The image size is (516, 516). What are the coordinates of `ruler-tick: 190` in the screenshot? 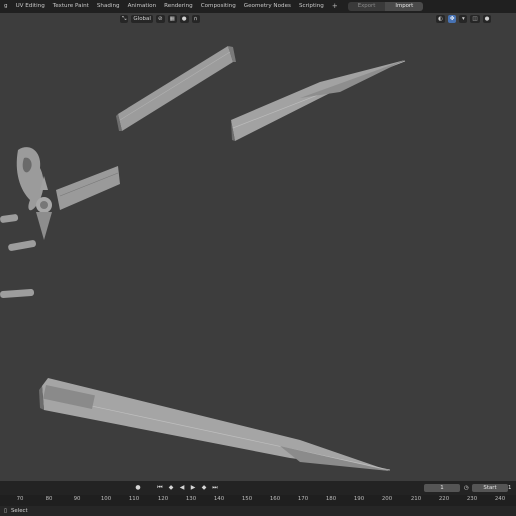 It's located at (359, 499).